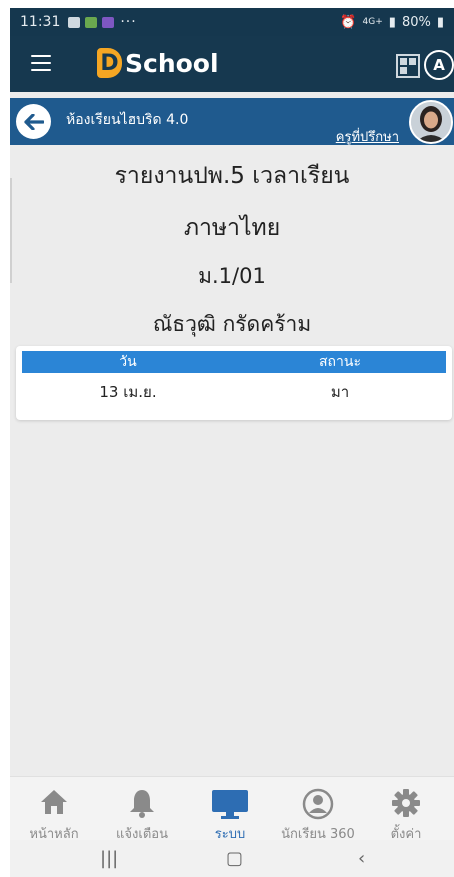 This screenshot has height=877, width=454. Describe the element at coordinates (340, 392) in the screenshot. I see `cell-status: มา` at that location.